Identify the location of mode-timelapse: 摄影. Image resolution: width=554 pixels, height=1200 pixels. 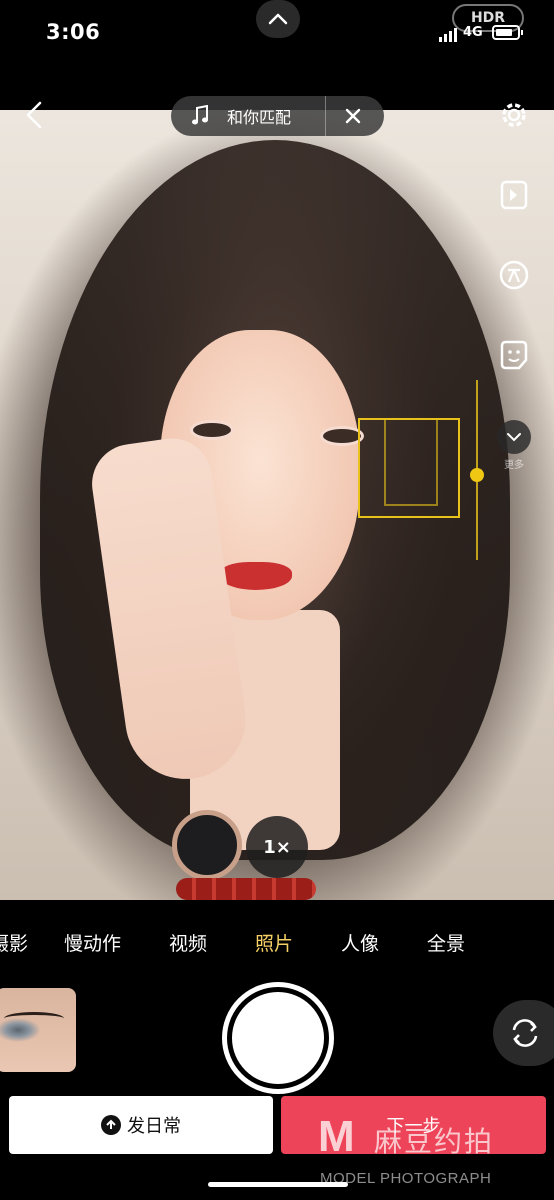
(14, 942).